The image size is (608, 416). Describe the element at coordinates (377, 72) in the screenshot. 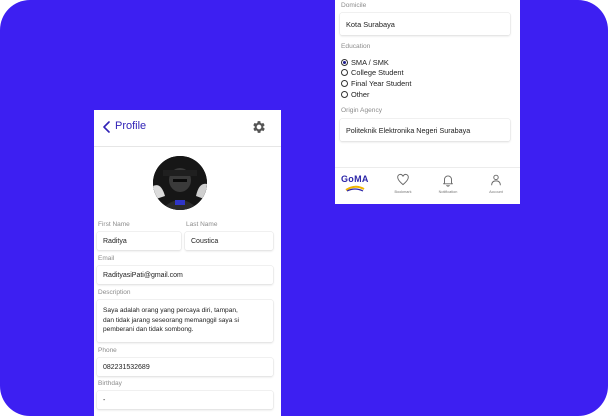

I see `education-option-label: College Student` at that location.